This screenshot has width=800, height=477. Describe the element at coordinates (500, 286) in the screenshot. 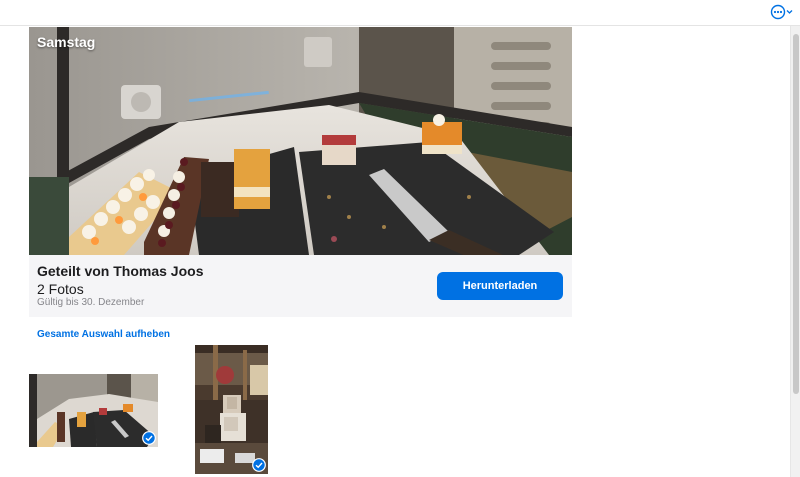

I see `download-button: Herunterladen` at that location.